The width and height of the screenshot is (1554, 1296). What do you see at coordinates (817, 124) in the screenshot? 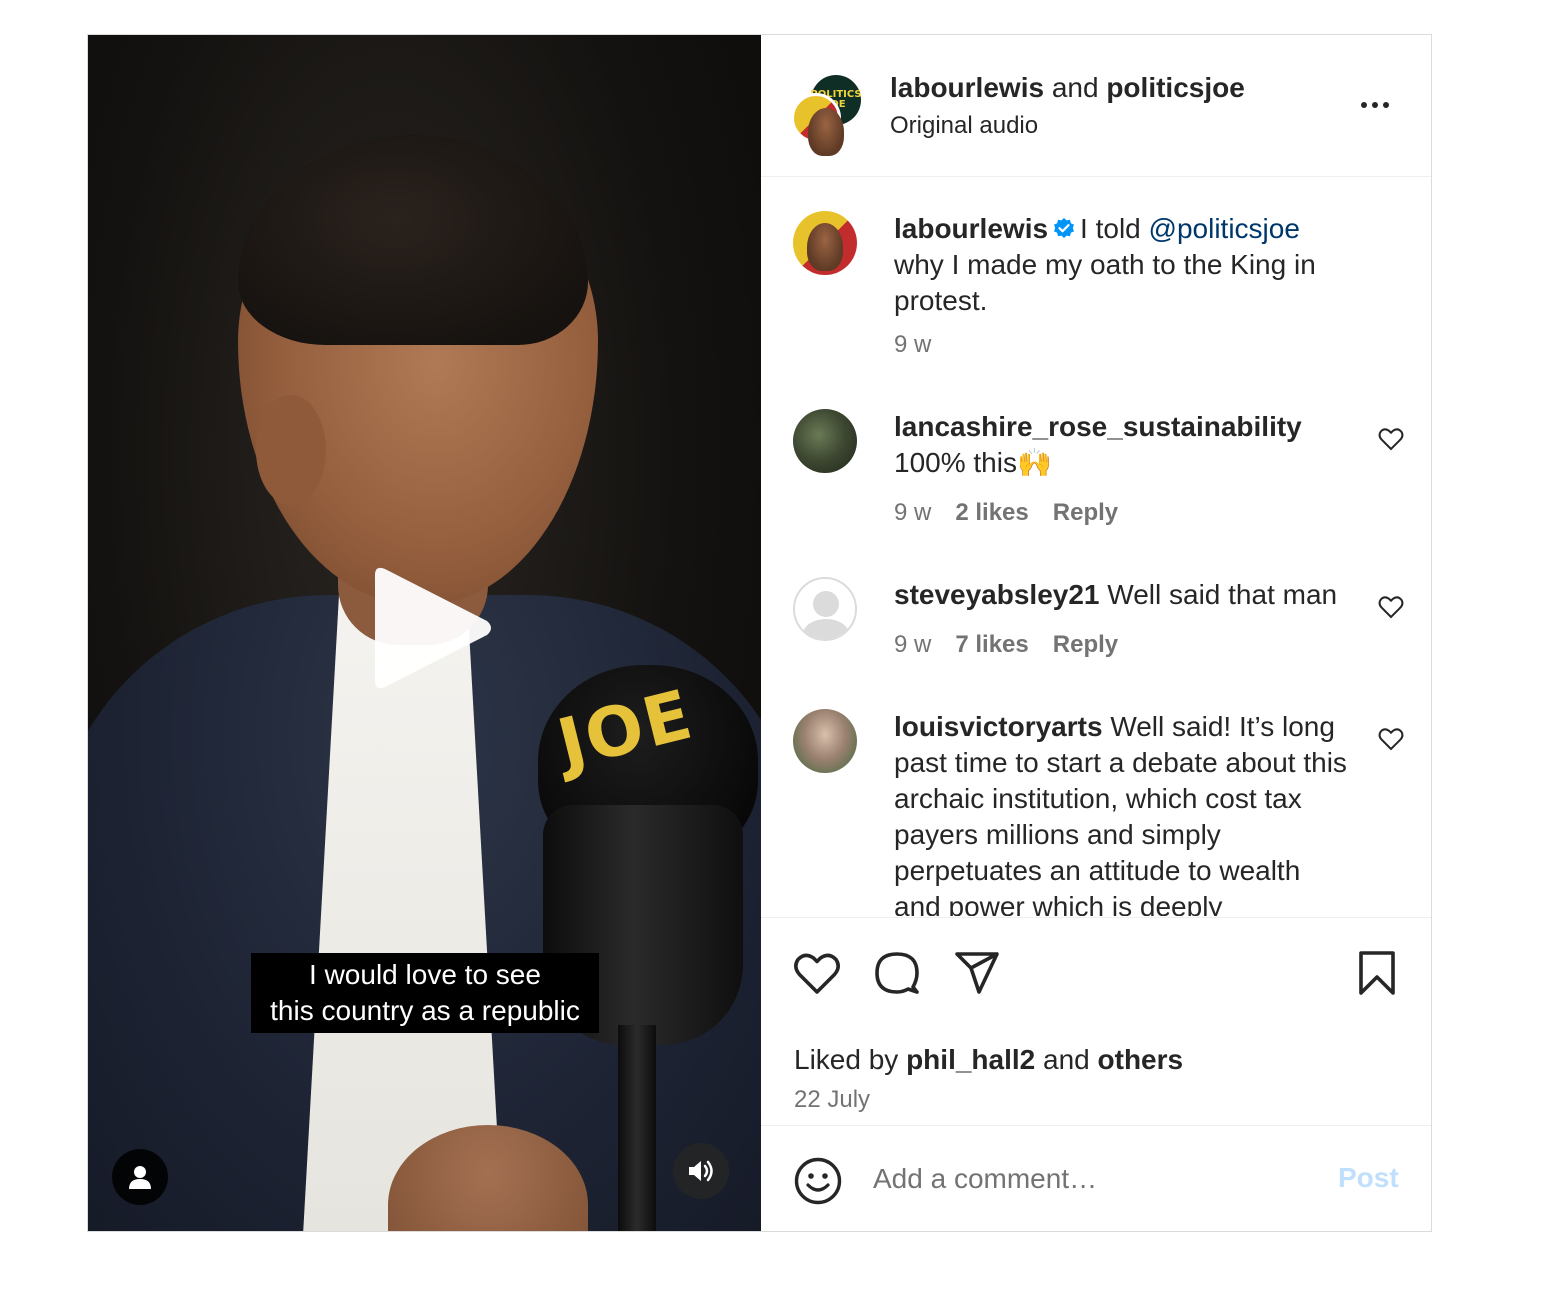
I see `labourlewis-avatar` at bounding box center [817, 124].